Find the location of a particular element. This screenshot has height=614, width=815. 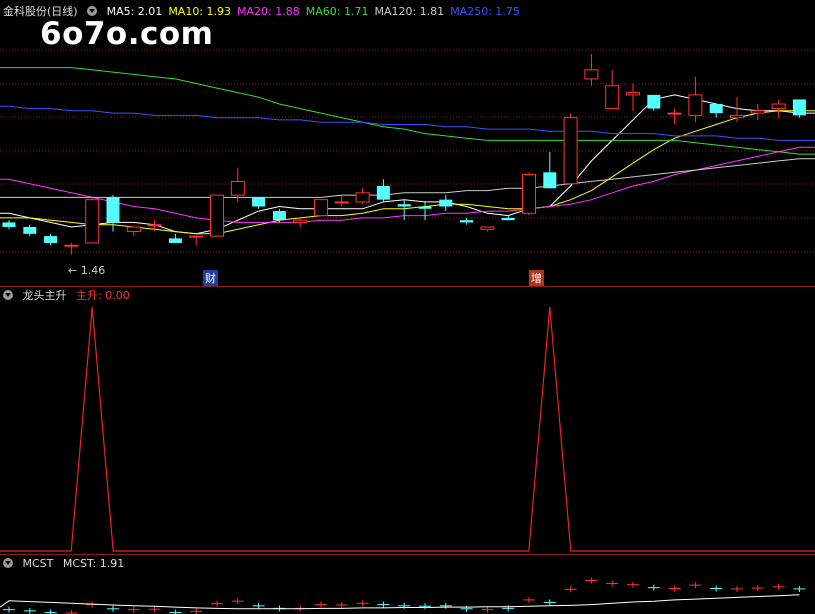

mcst-title: MCST is located at coordinates (38, 563).